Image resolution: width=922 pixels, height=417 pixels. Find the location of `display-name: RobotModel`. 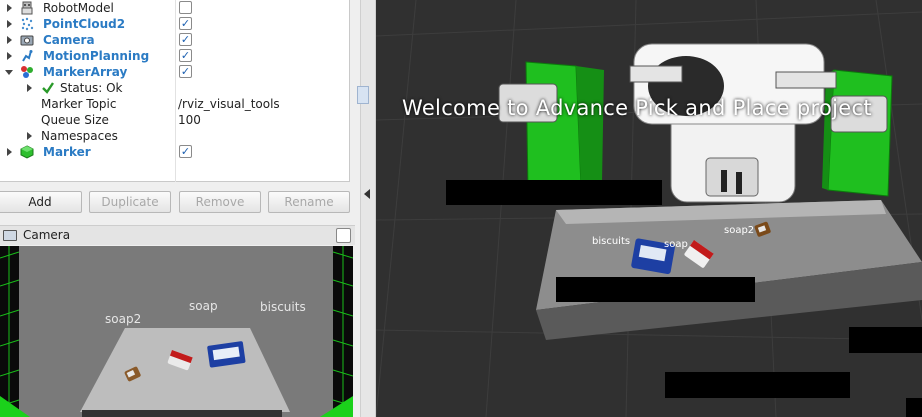

display-name: RobotModel is located at coordinates (78, 8).